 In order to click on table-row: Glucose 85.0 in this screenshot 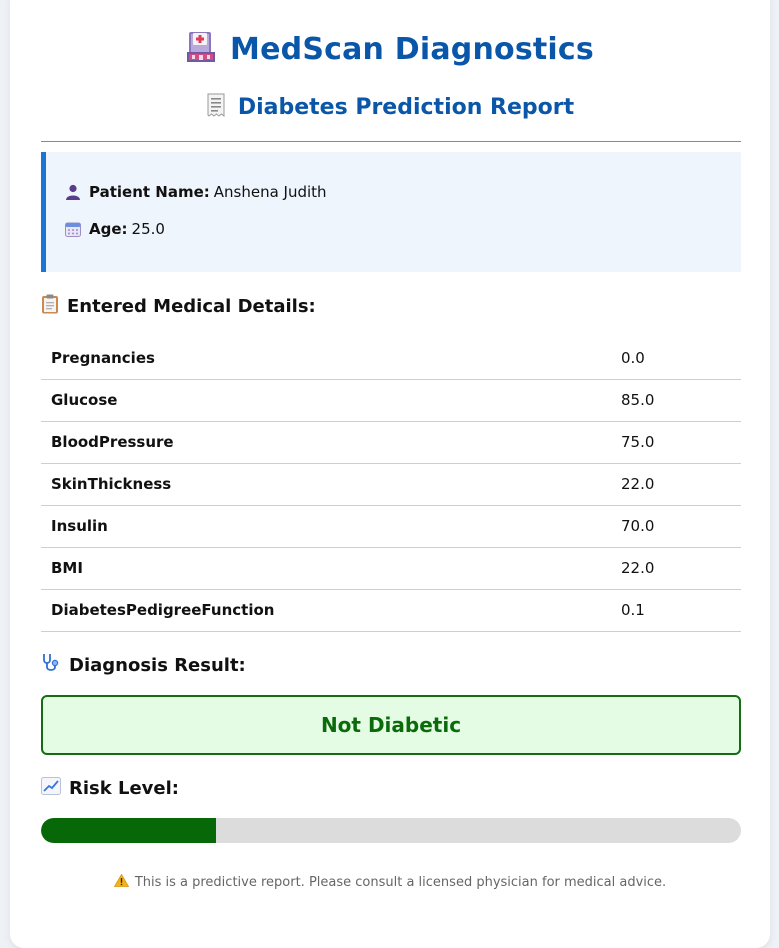, I will do `click(391, 400)`.